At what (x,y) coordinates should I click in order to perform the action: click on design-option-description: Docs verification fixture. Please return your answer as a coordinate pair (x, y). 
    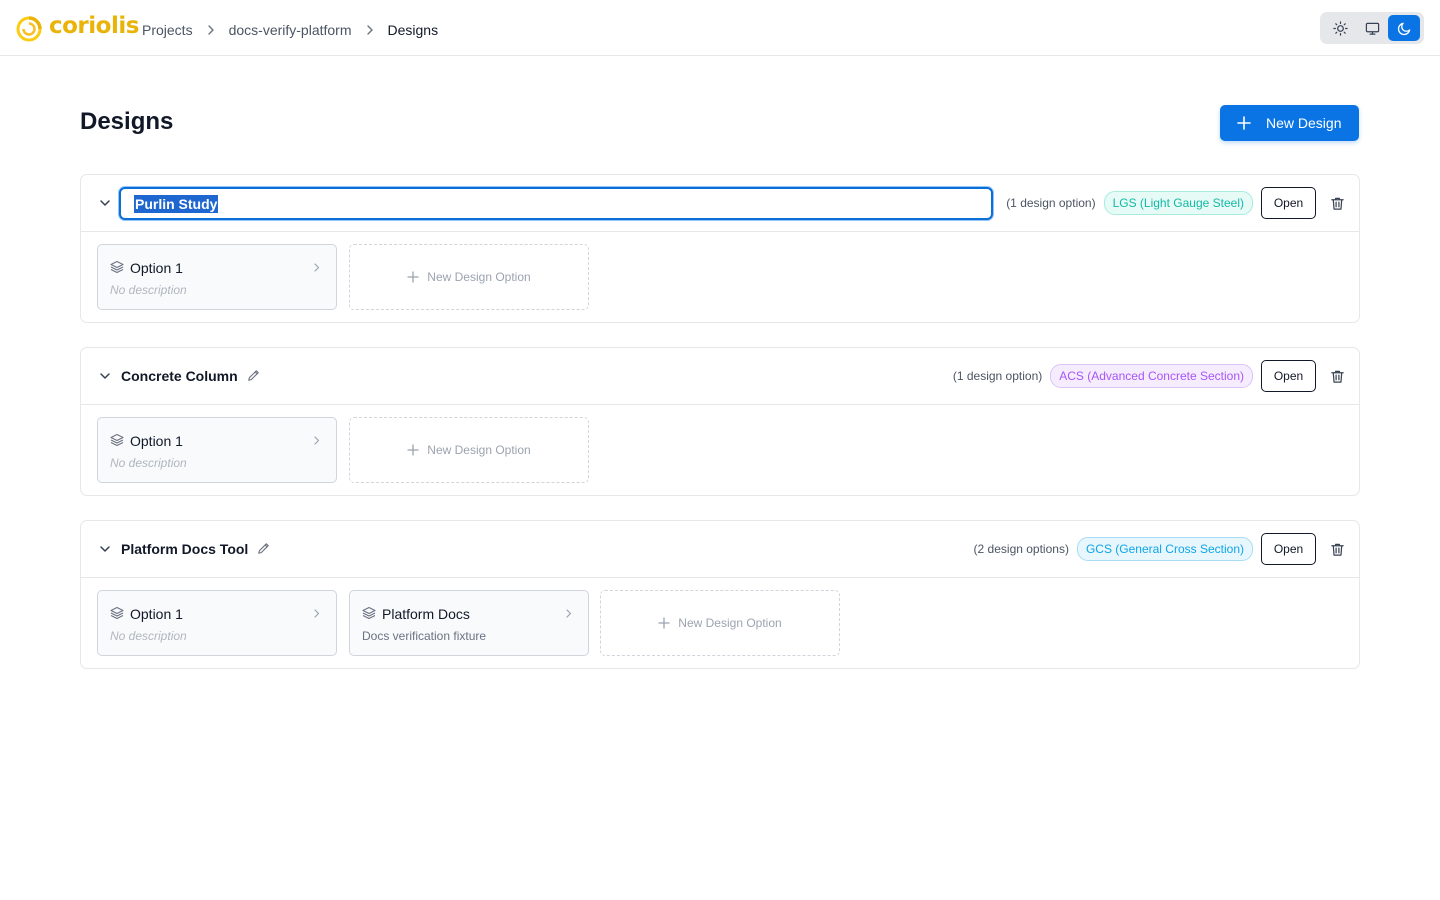
    Looking at the image, I should click on (424, 636).